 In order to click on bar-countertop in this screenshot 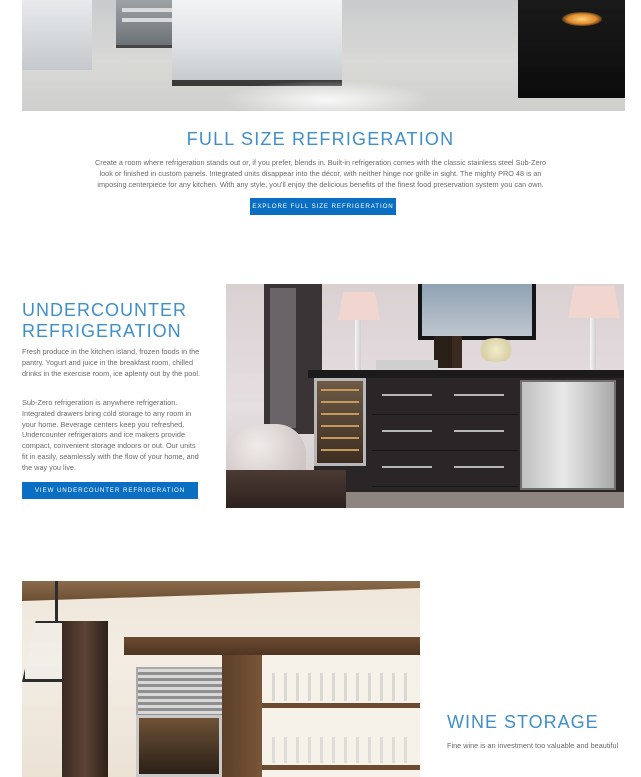, I will do `click(466, 374)`.